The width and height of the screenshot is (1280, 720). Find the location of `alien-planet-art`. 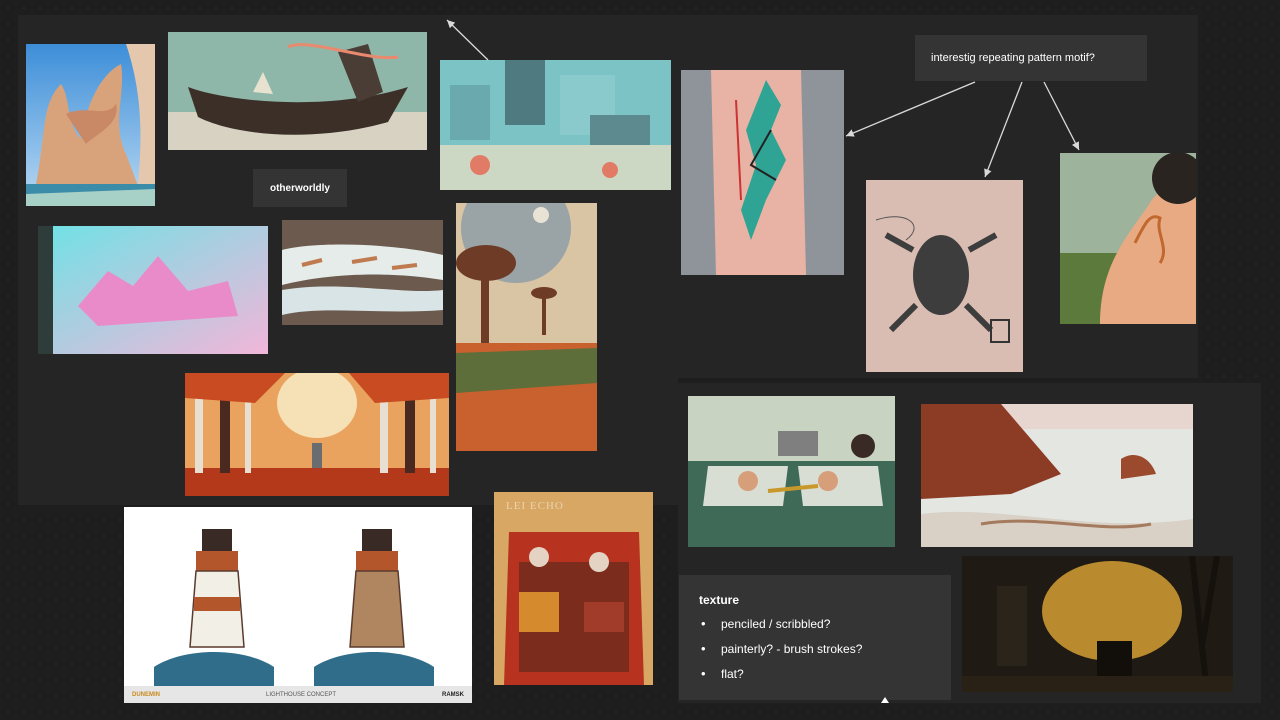

alien-planet-art is located at coordinates (526, 327).